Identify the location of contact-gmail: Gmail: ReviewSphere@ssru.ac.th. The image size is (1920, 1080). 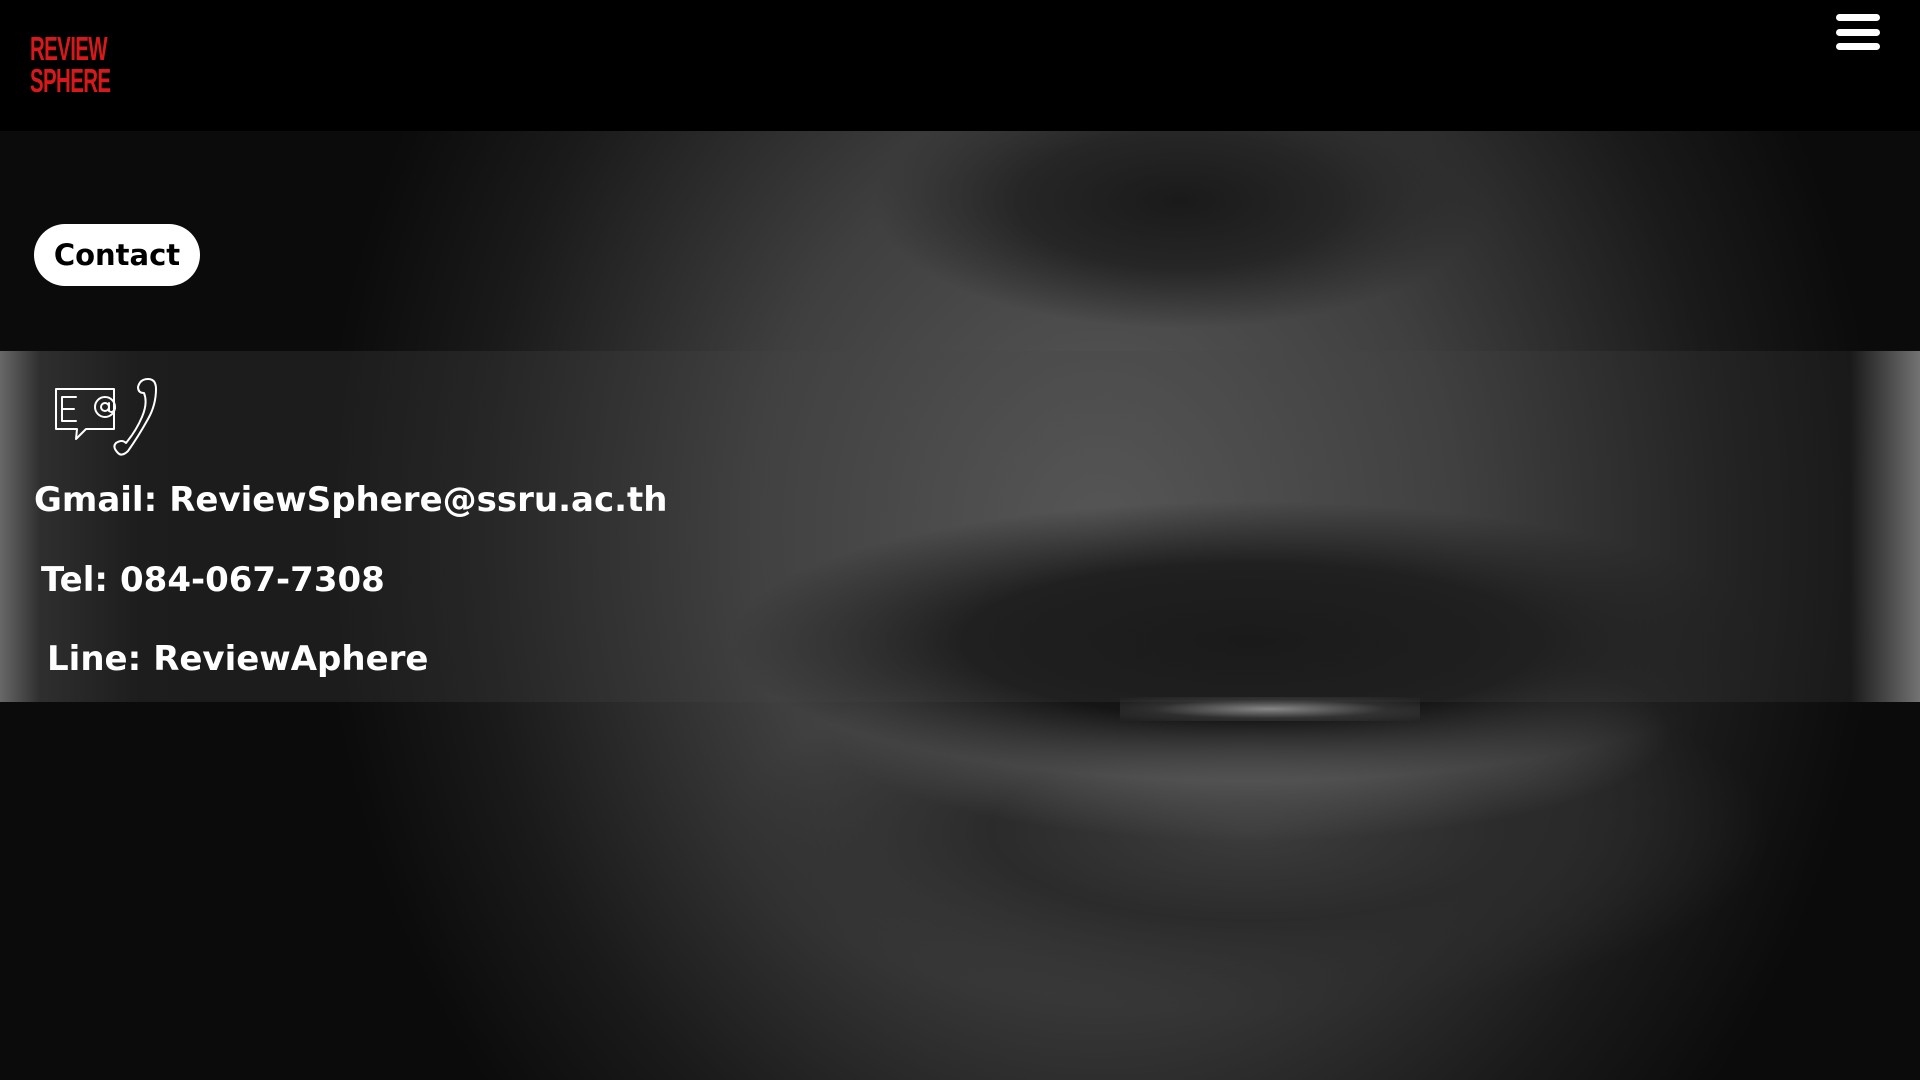
(350, 500).